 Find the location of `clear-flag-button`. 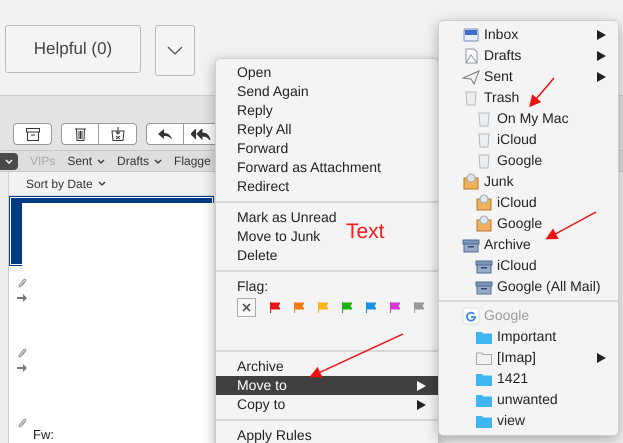

clear-flag-button is located at coordinates (246, 307).